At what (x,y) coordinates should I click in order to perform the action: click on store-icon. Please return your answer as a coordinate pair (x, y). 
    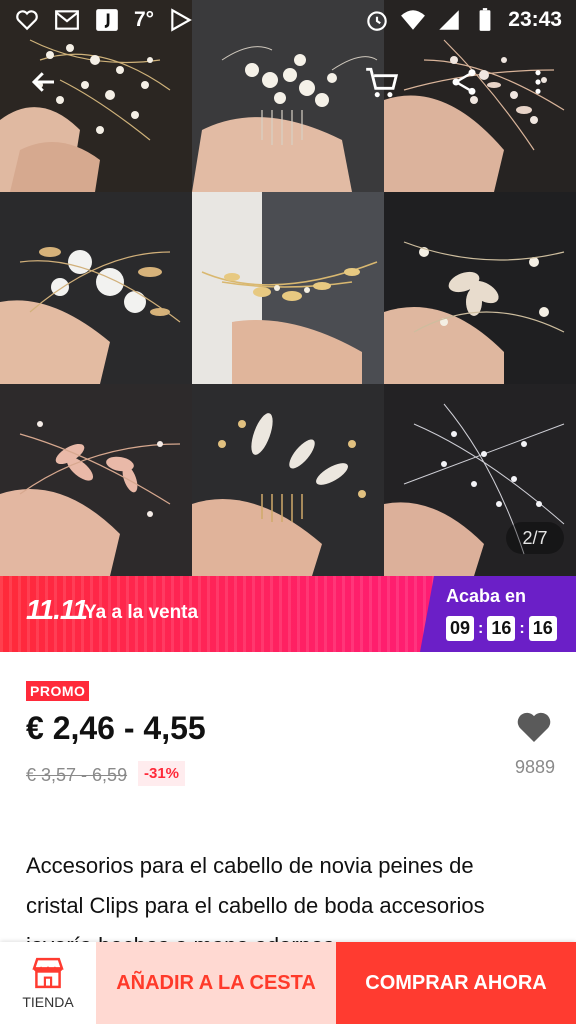
    Looking at the image, I should click on (48, 973).